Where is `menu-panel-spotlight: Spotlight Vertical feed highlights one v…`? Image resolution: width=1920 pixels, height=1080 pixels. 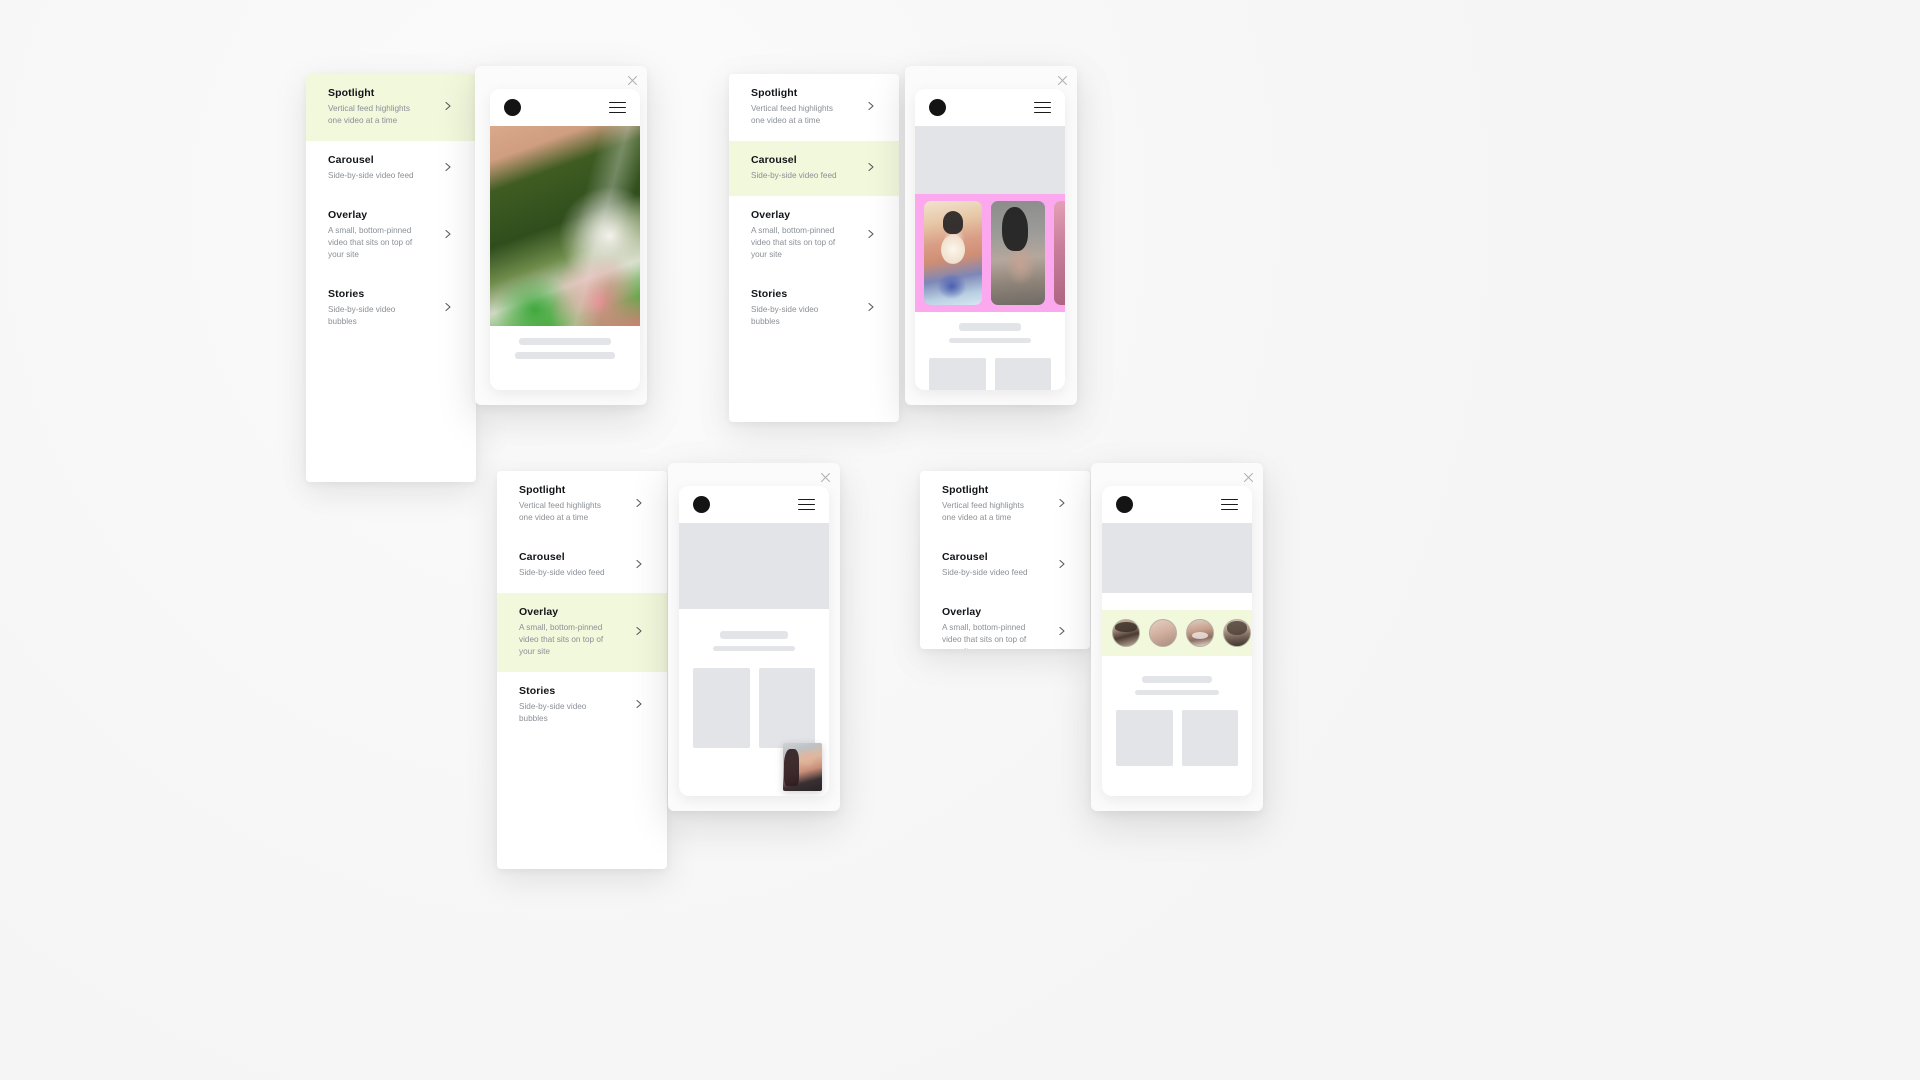
menu-panel-spotlight: Spotlight Vertical feed highlights one v… is located at coordinates (391, 278).